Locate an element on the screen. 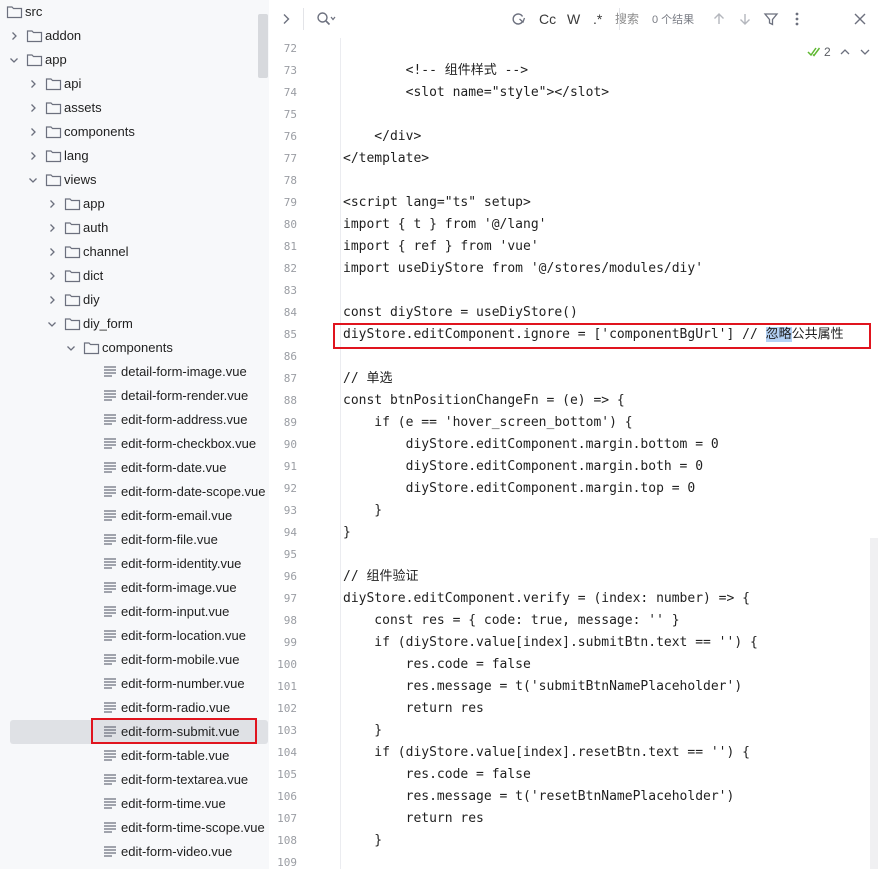 This screenshot has height=869, width=879. tree-file: edit-form-location.vue is located at coordinates (134, 636).